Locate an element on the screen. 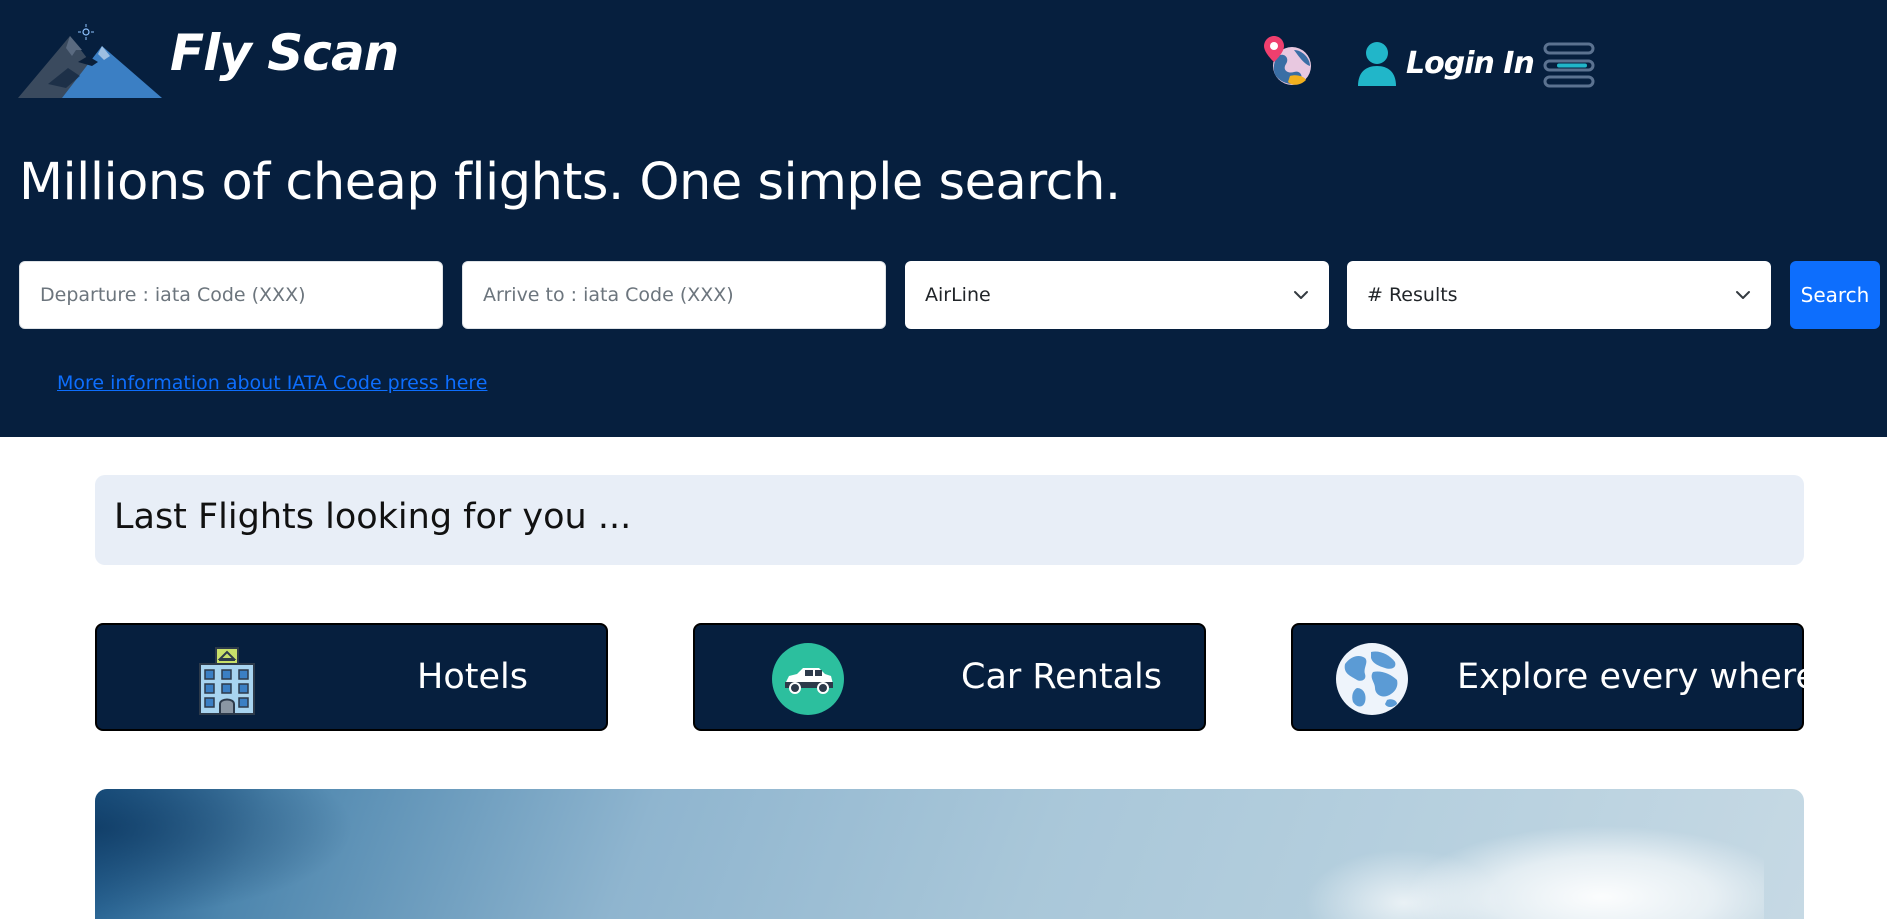  explore-card: Explore every where is located at coordinates (1554, 677).